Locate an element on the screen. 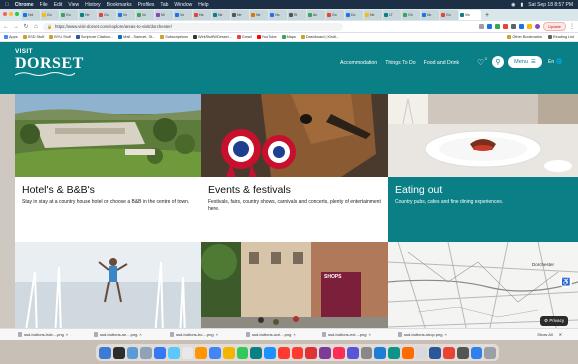 The height and width of the screenshot is (364, 578). browser-tab: Hol is located at coordinates (31, 15).